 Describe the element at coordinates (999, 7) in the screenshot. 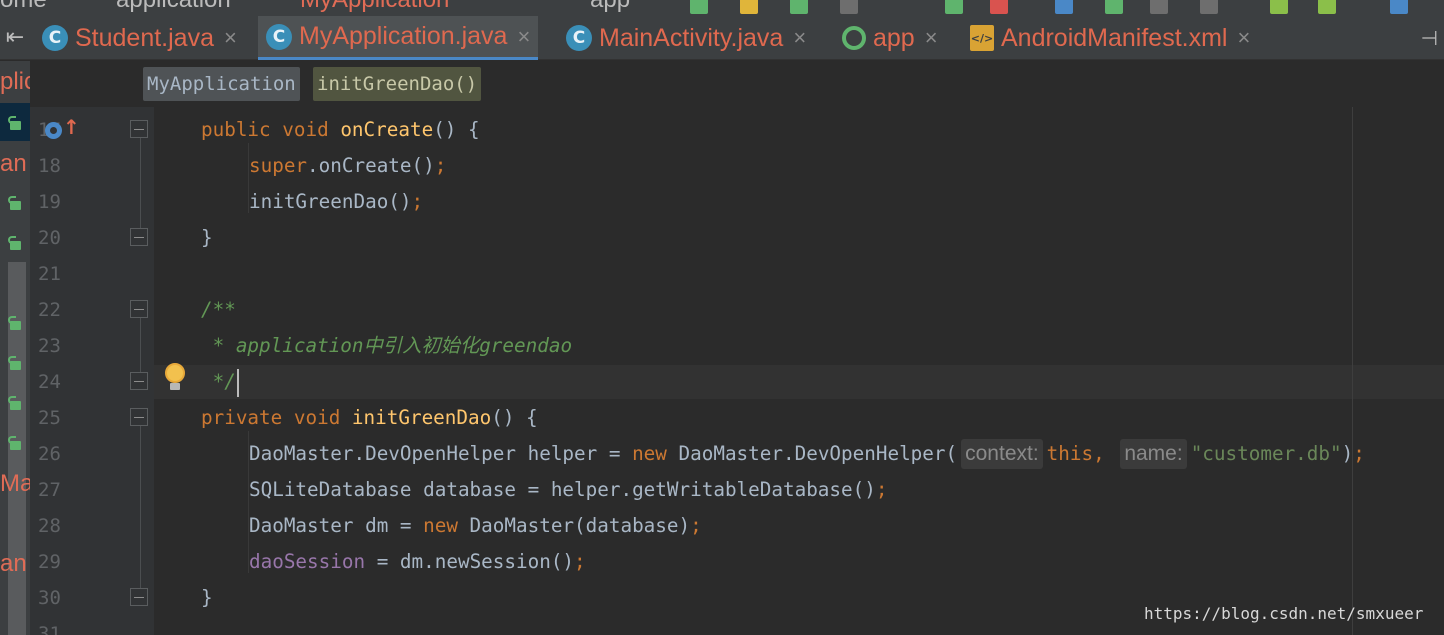

I see `stop-icon` at that location.